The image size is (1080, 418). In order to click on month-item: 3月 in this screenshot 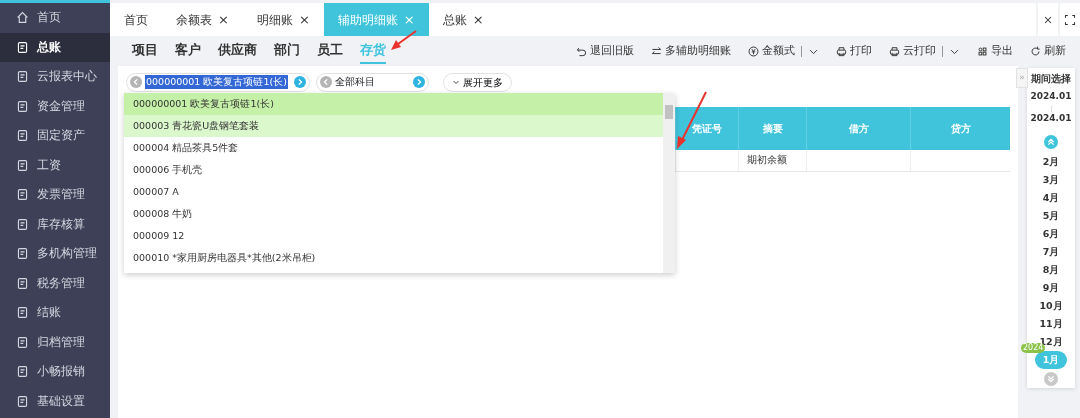, I will do `click(1051, 180)`.